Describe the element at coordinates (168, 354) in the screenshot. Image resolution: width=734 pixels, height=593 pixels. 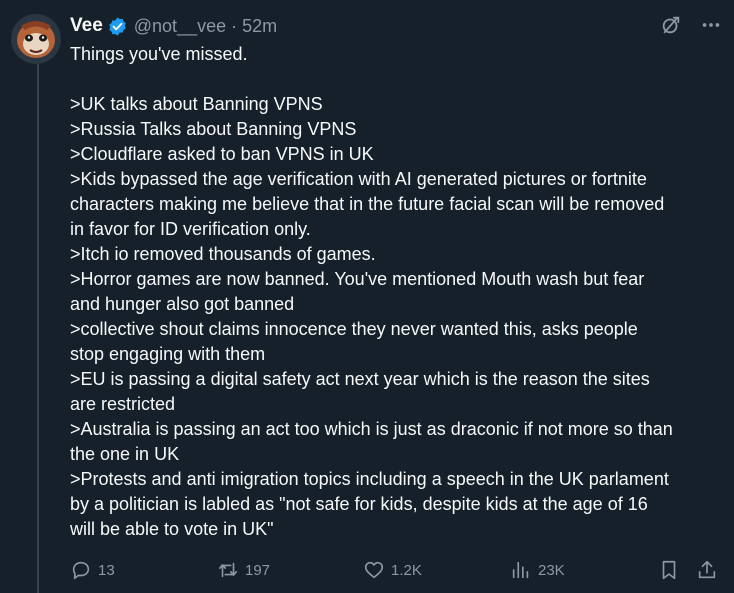
I see `tweet-text-line: stop engaging with them` at that location.